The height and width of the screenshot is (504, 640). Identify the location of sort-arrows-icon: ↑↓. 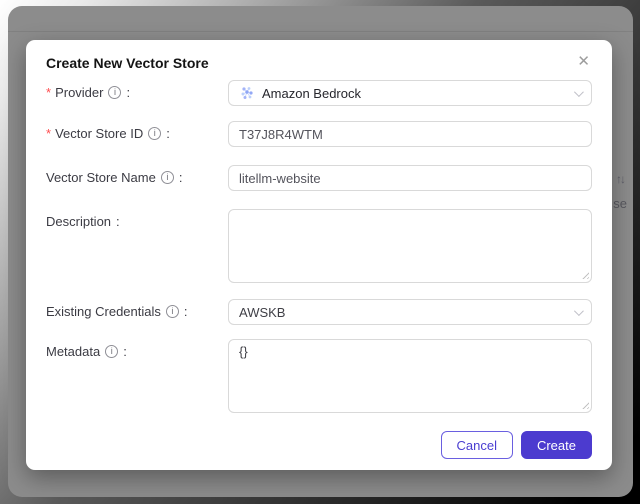
(621, 179).